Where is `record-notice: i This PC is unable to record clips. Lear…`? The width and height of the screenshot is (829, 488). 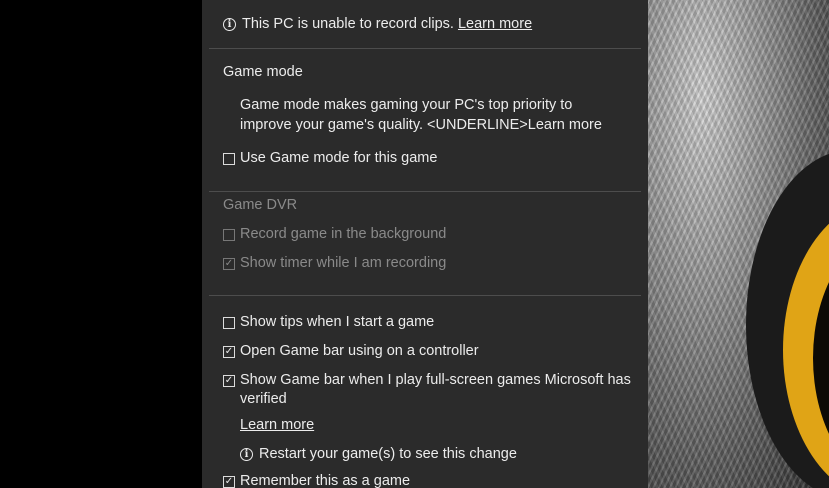 record-notice: i This PC is unable to record clips. Lear… is located at coordinates (377, 24).